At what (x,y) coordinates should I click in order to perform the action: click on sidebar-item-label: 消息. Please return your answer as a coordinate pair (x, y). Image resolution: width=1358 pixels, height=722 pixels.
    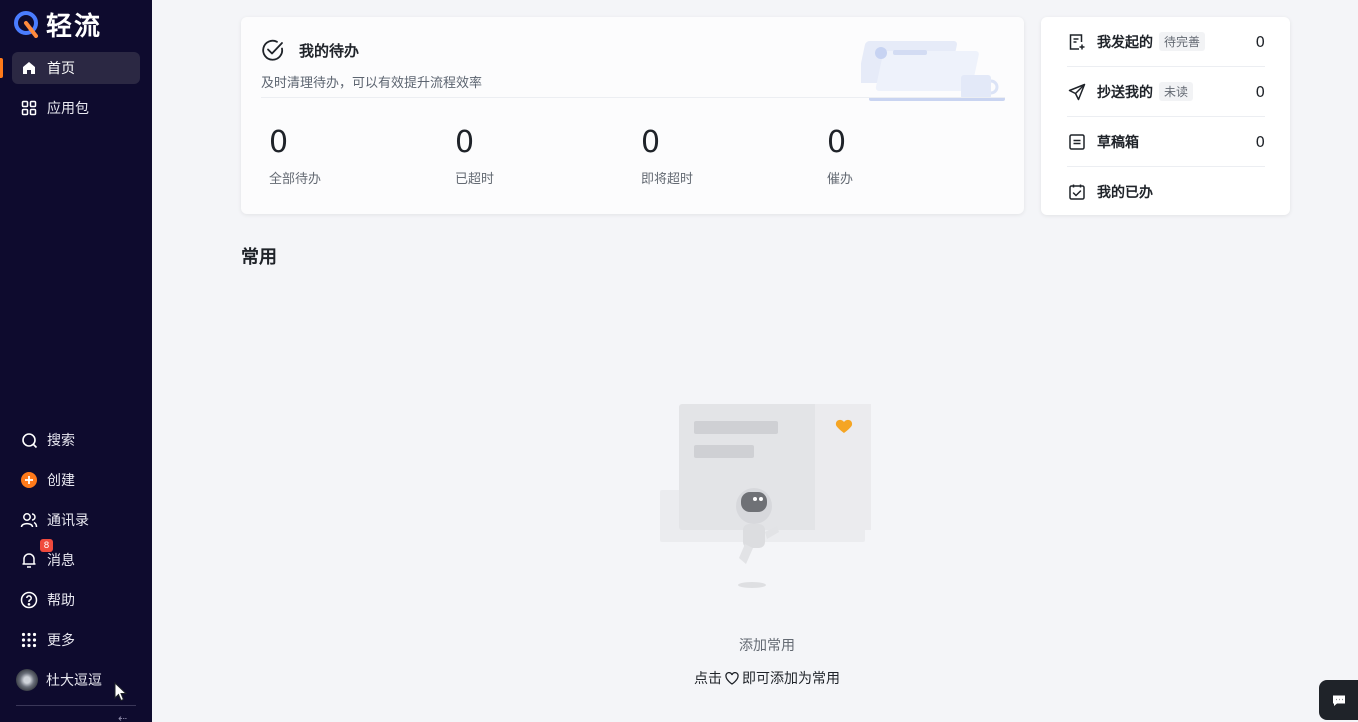
    Looking at the image, I should click on (61, 561).